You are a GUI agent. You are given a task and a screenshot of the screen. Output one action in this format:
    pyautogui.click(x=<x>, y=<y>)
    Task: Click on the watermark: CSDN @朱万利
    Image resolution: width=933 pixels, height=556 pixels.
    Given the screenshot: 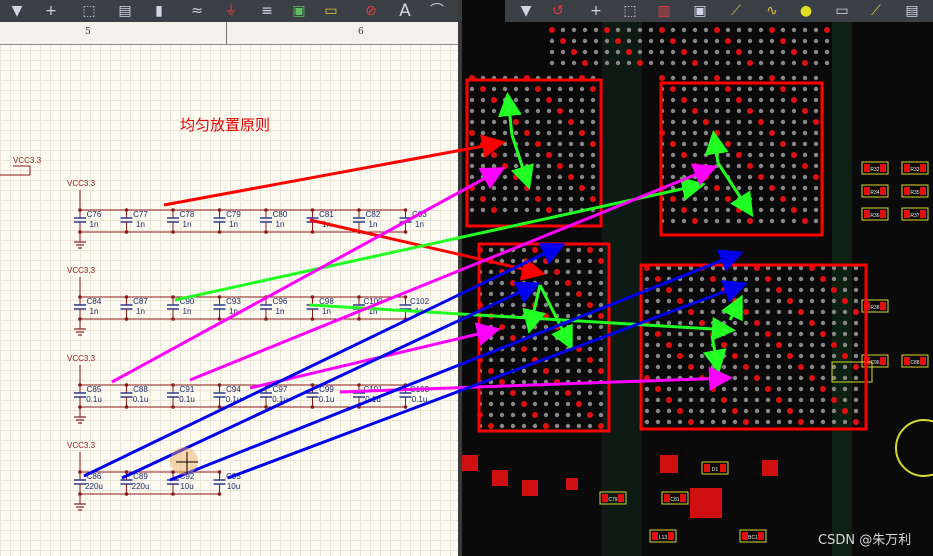 What is the action you would take?
    pyautogui.click(x=865, y=540)
    